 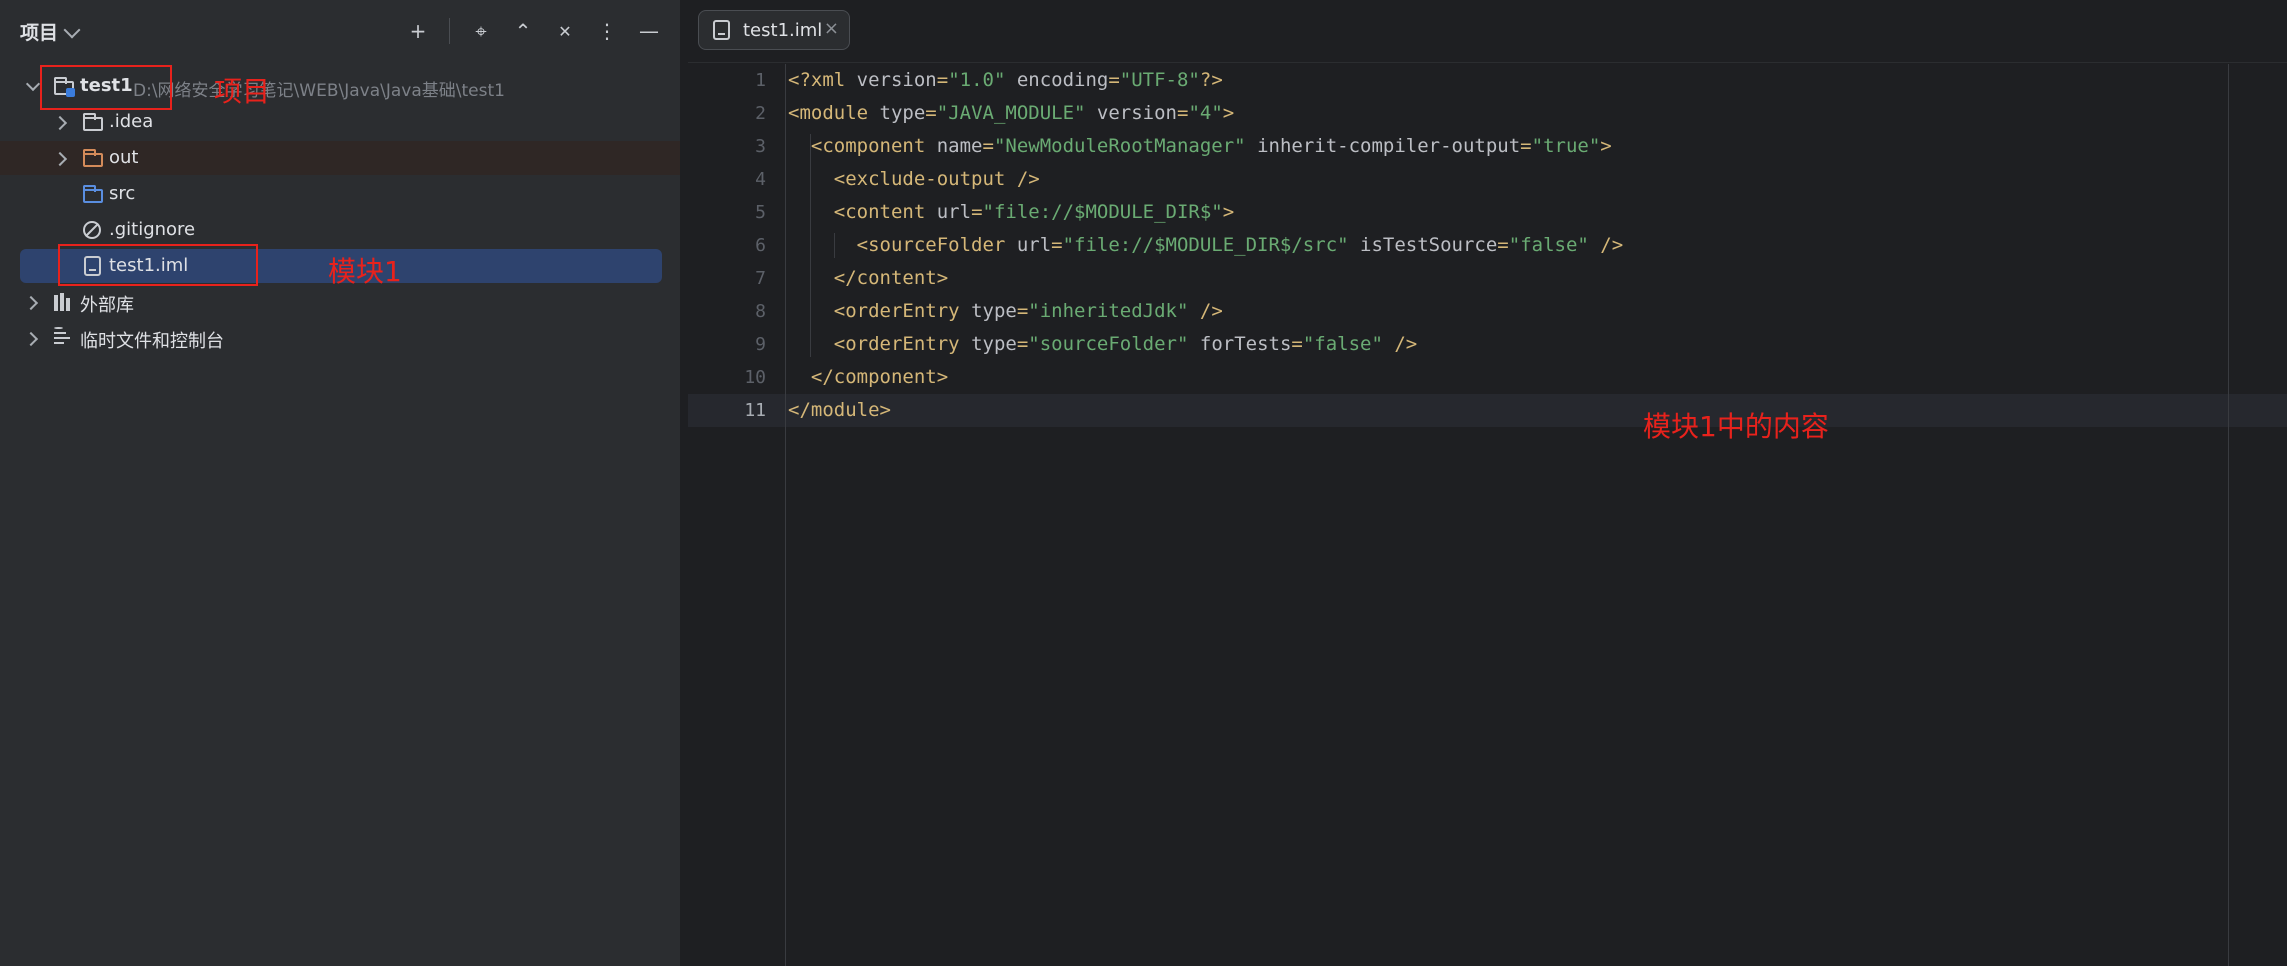 I want to click on tree-item-scratches: 临时文件和控制台, so click(x=340, y=338).